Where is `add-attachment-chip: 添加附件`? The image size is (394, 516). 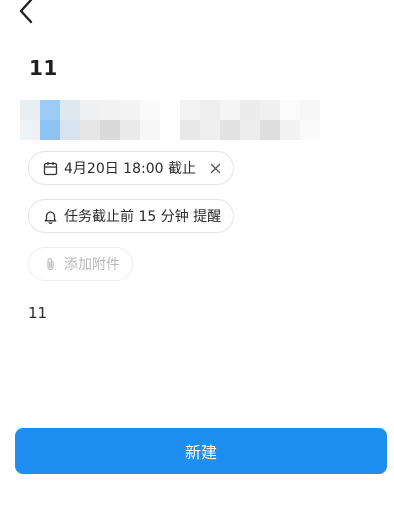 add-attachment-chip: 添加附件 is located at coordinates (80, 264).